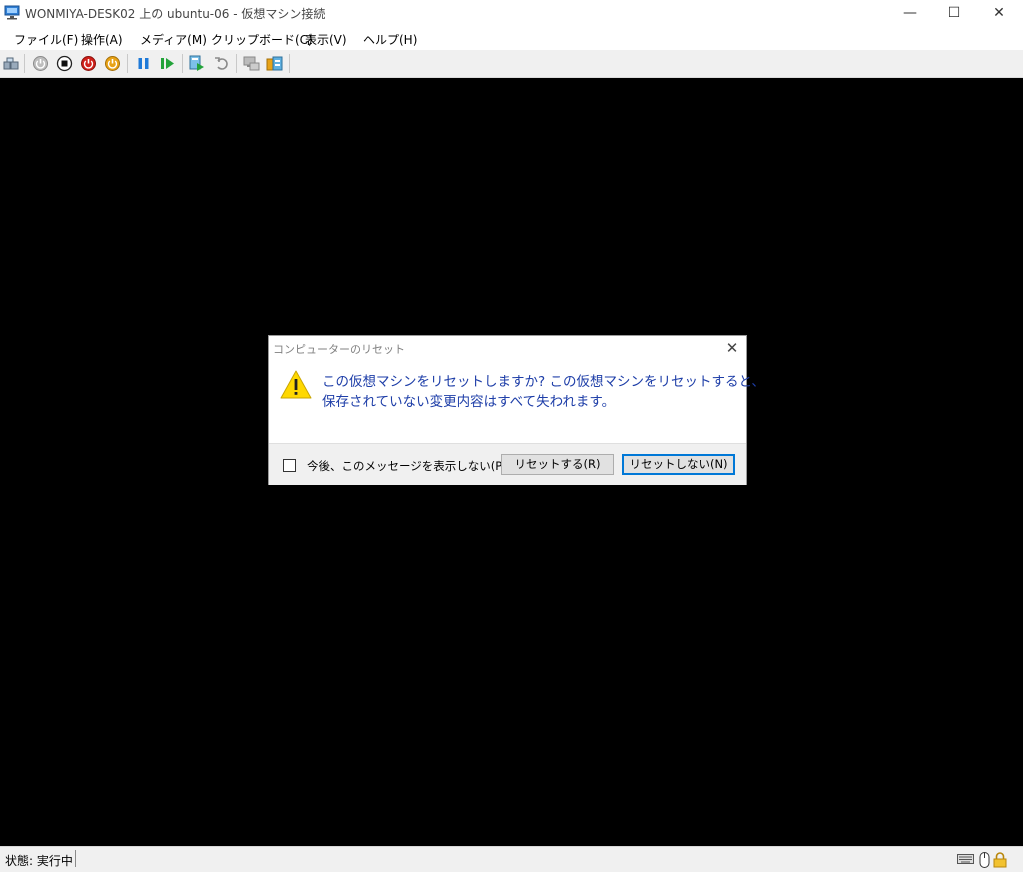  Describe the element at coordinates (88, 63) in the screenshot. I see `shutdown-icon` at that location.